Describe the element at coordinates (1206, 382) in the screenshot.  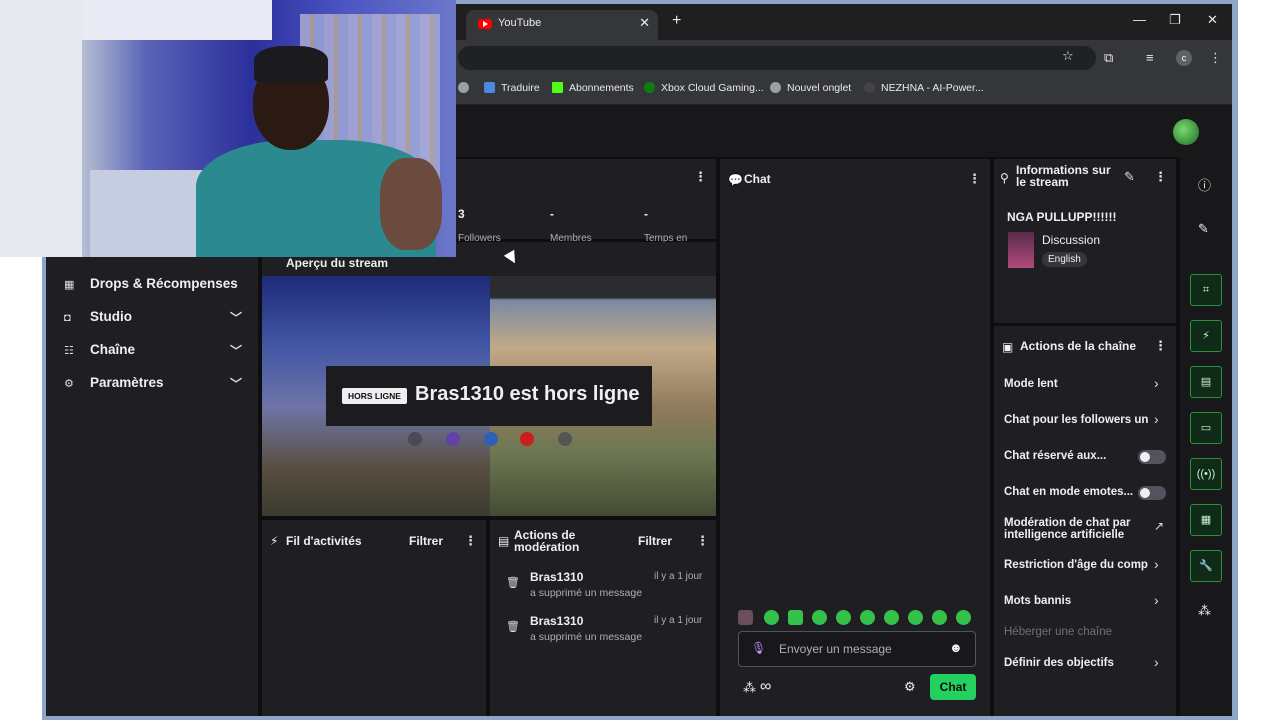
I see `notes-icon: ▤` at that location.